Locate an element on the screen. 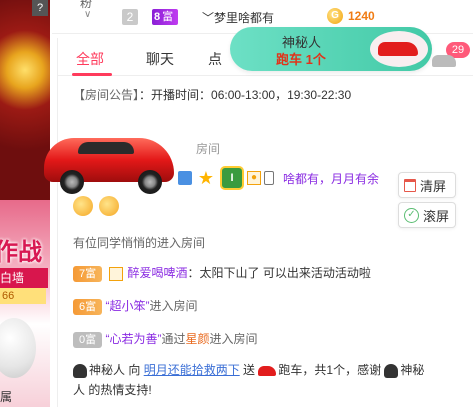 The height and width of the screenshot is (407, 473). star-icon: ★ is located at coordinates (206, 178).